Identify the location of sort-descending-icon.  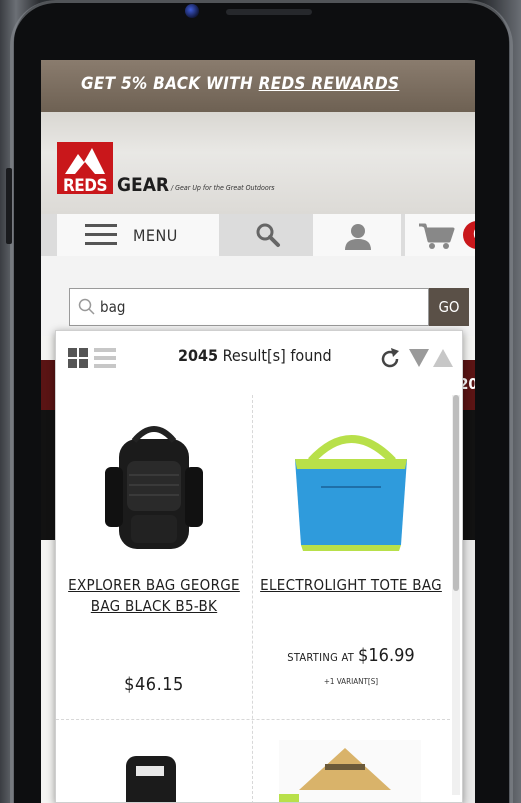
(419, 358).